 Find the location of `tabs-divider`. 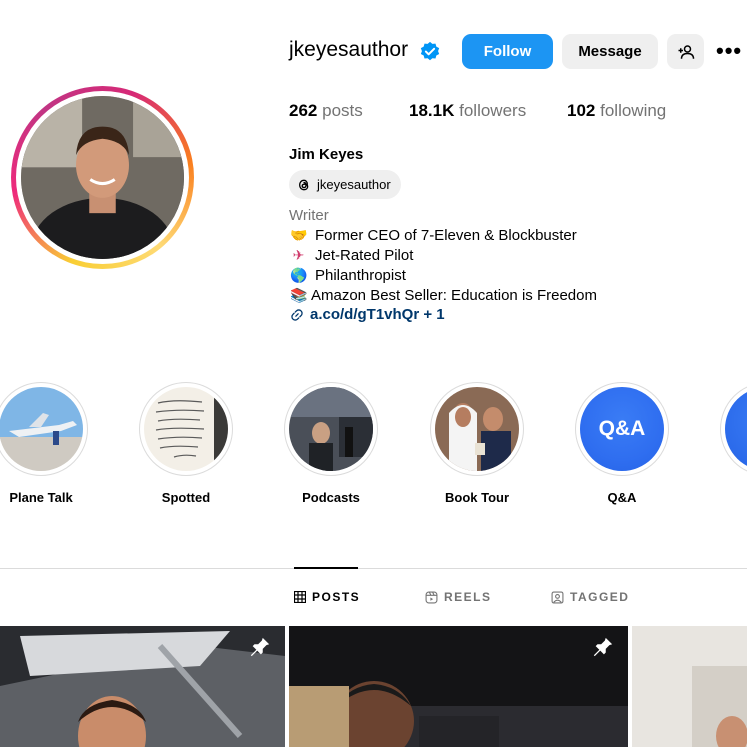

tabs-divider is located at coordinates (373, 568).